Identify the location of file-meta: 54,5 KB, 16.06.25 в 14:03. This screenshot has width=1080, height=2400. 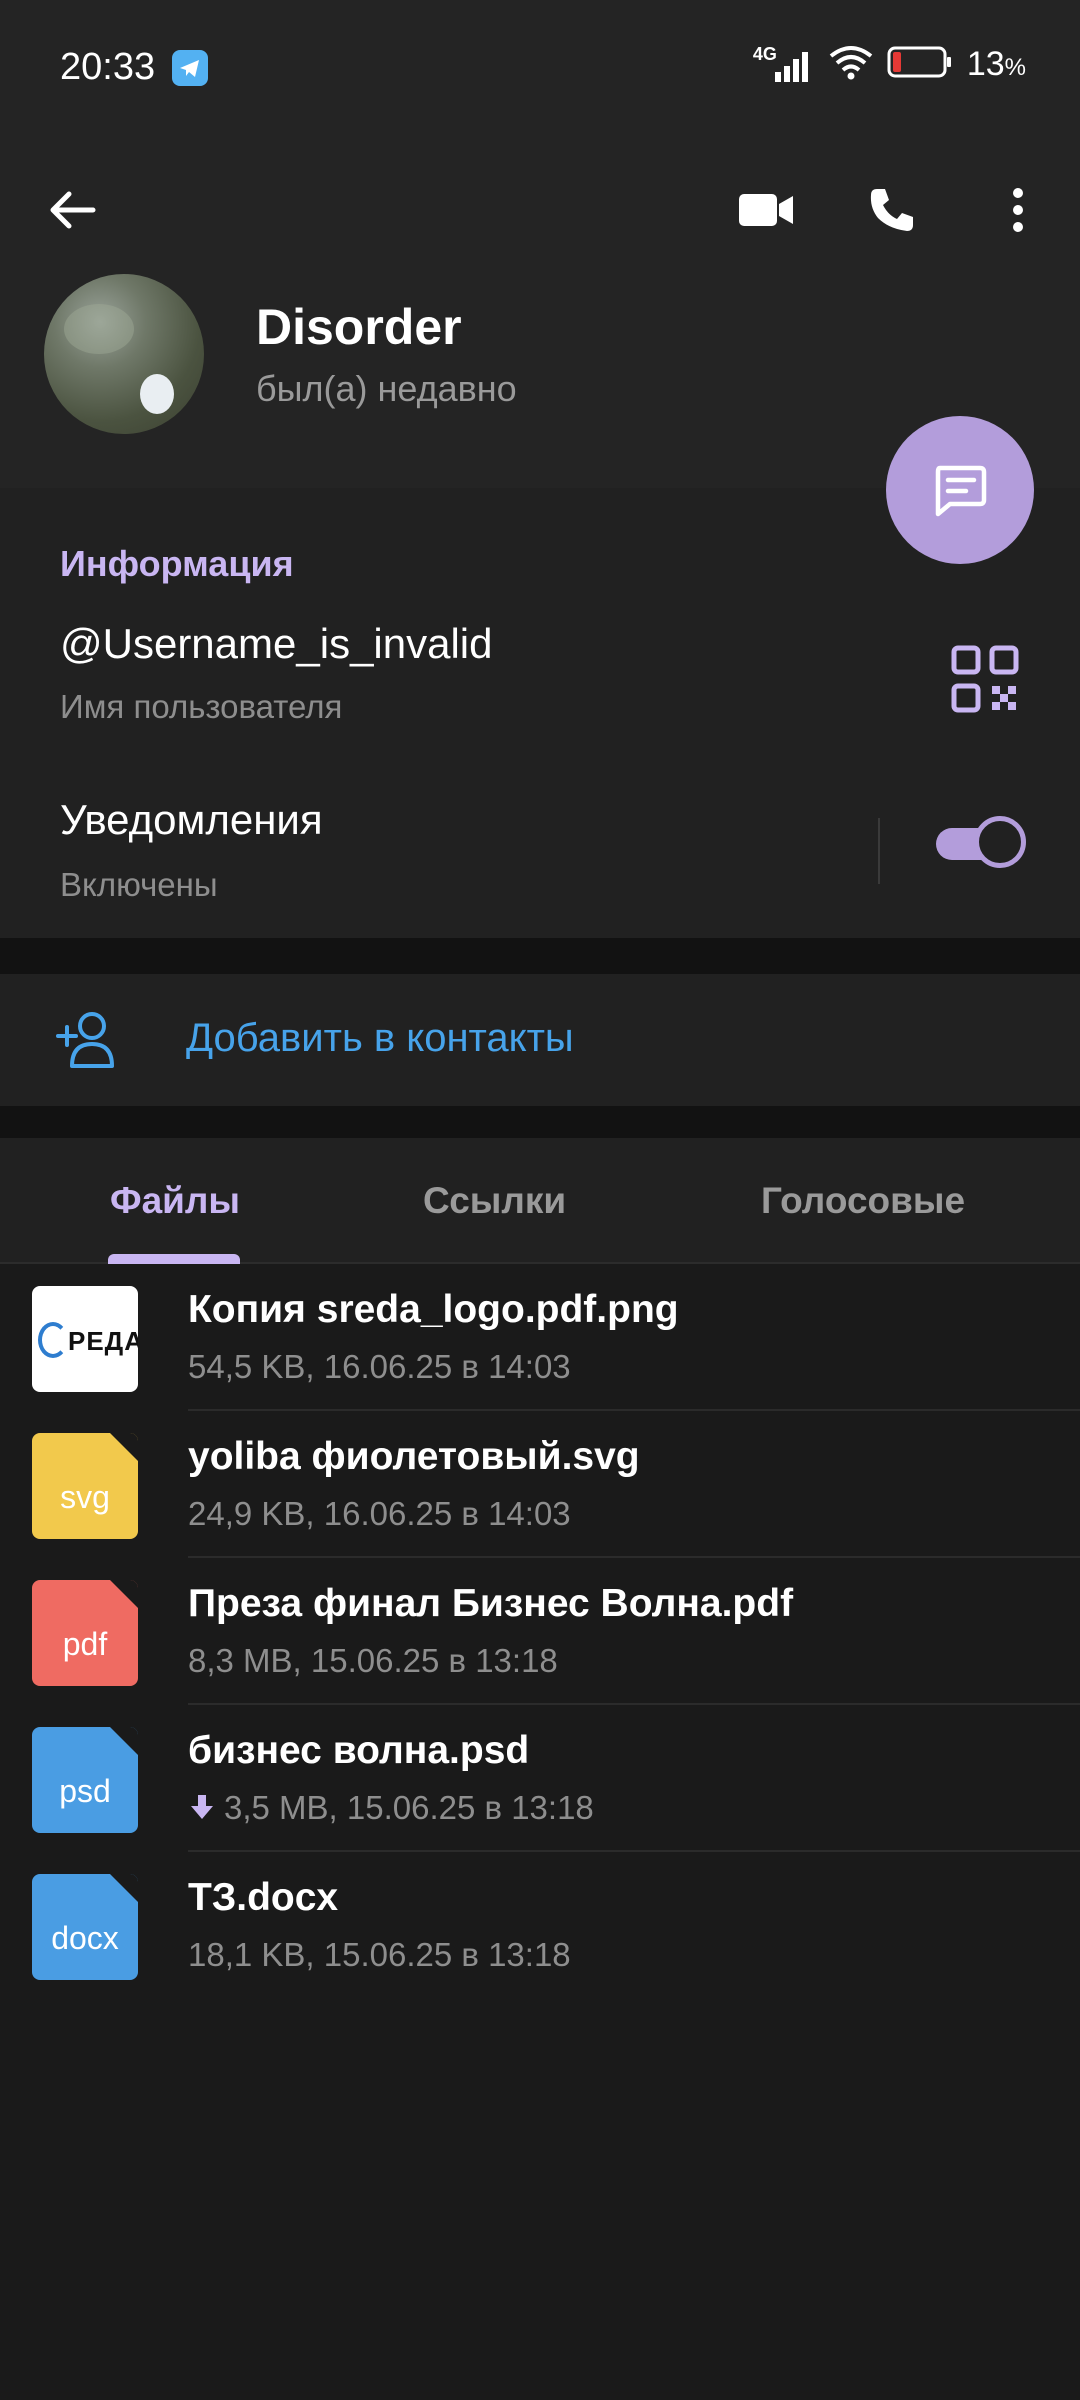
(379, 1366).